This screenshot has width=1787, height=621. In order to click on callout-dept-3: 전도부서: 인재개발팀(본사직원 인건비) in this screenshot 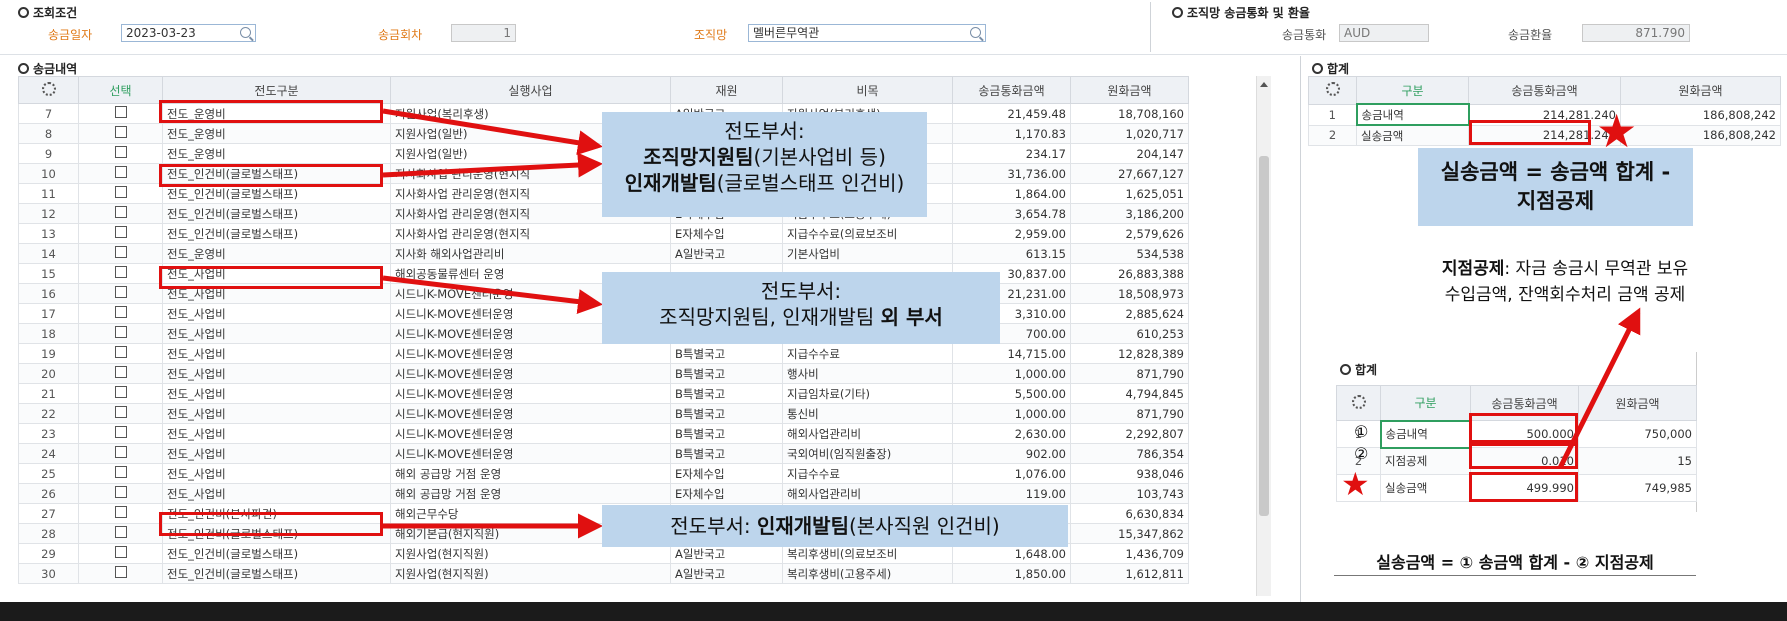, I will do `click(835, 526)`.